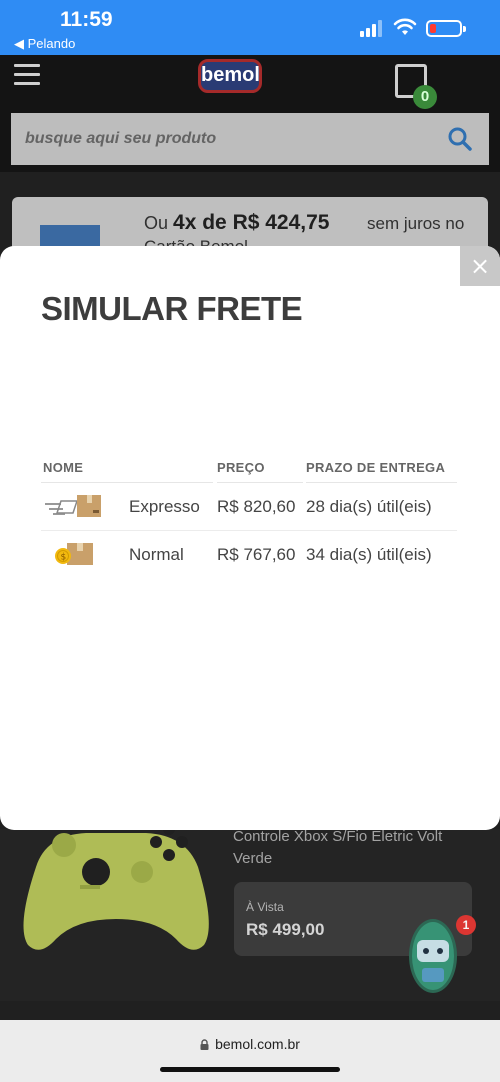  I want to click on coin-delivery-box-icon: $, so click(74, 554).